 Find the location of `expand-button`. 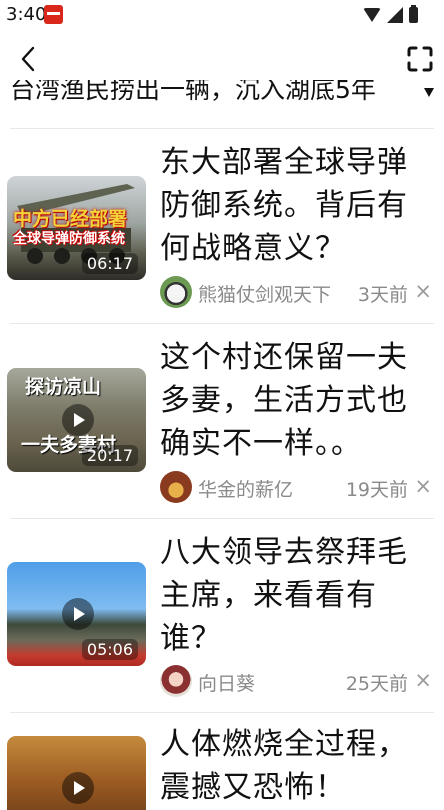

expand-button is located at coordinates (420, 59).